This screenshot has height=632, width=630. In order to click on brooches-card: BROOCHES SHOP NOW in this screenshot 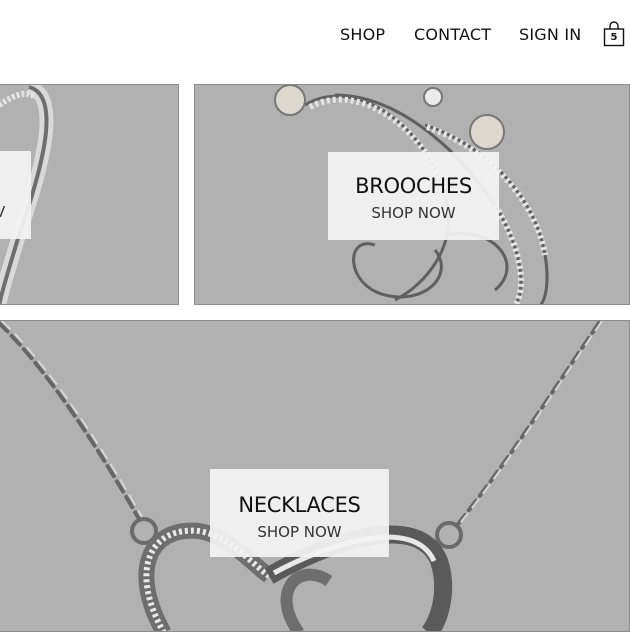, I will do `click(413, 196)`.